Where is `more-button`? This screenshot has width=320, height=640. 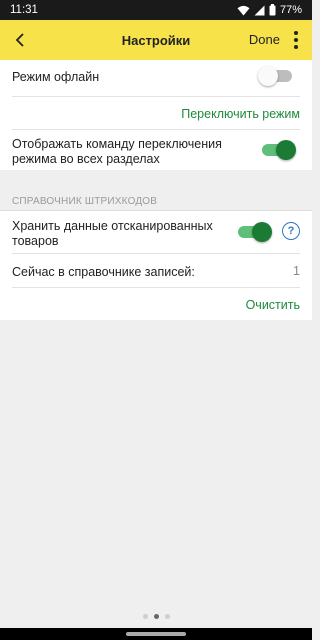 more-button is located at coordinates (296, 40).